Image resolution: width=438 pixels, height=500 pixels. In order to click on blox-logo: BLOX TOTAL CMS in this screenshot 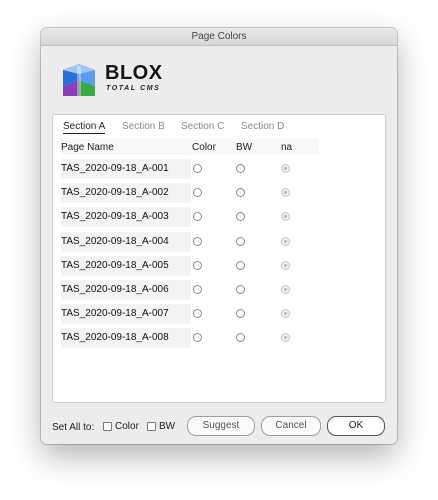, I will do `click(114, 79)`.